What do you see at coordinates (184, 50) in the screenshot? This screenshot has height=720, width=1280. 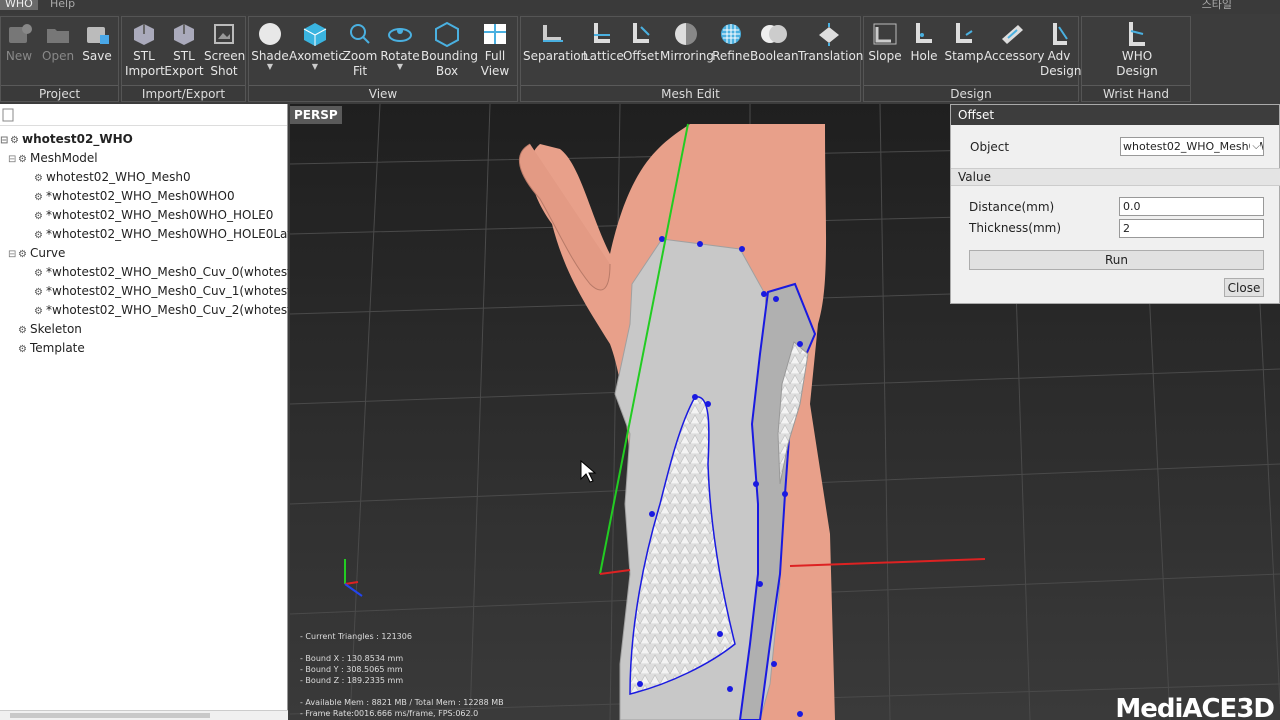 I see `stl-export-button: STL Export` at bounding box center [184, 50].